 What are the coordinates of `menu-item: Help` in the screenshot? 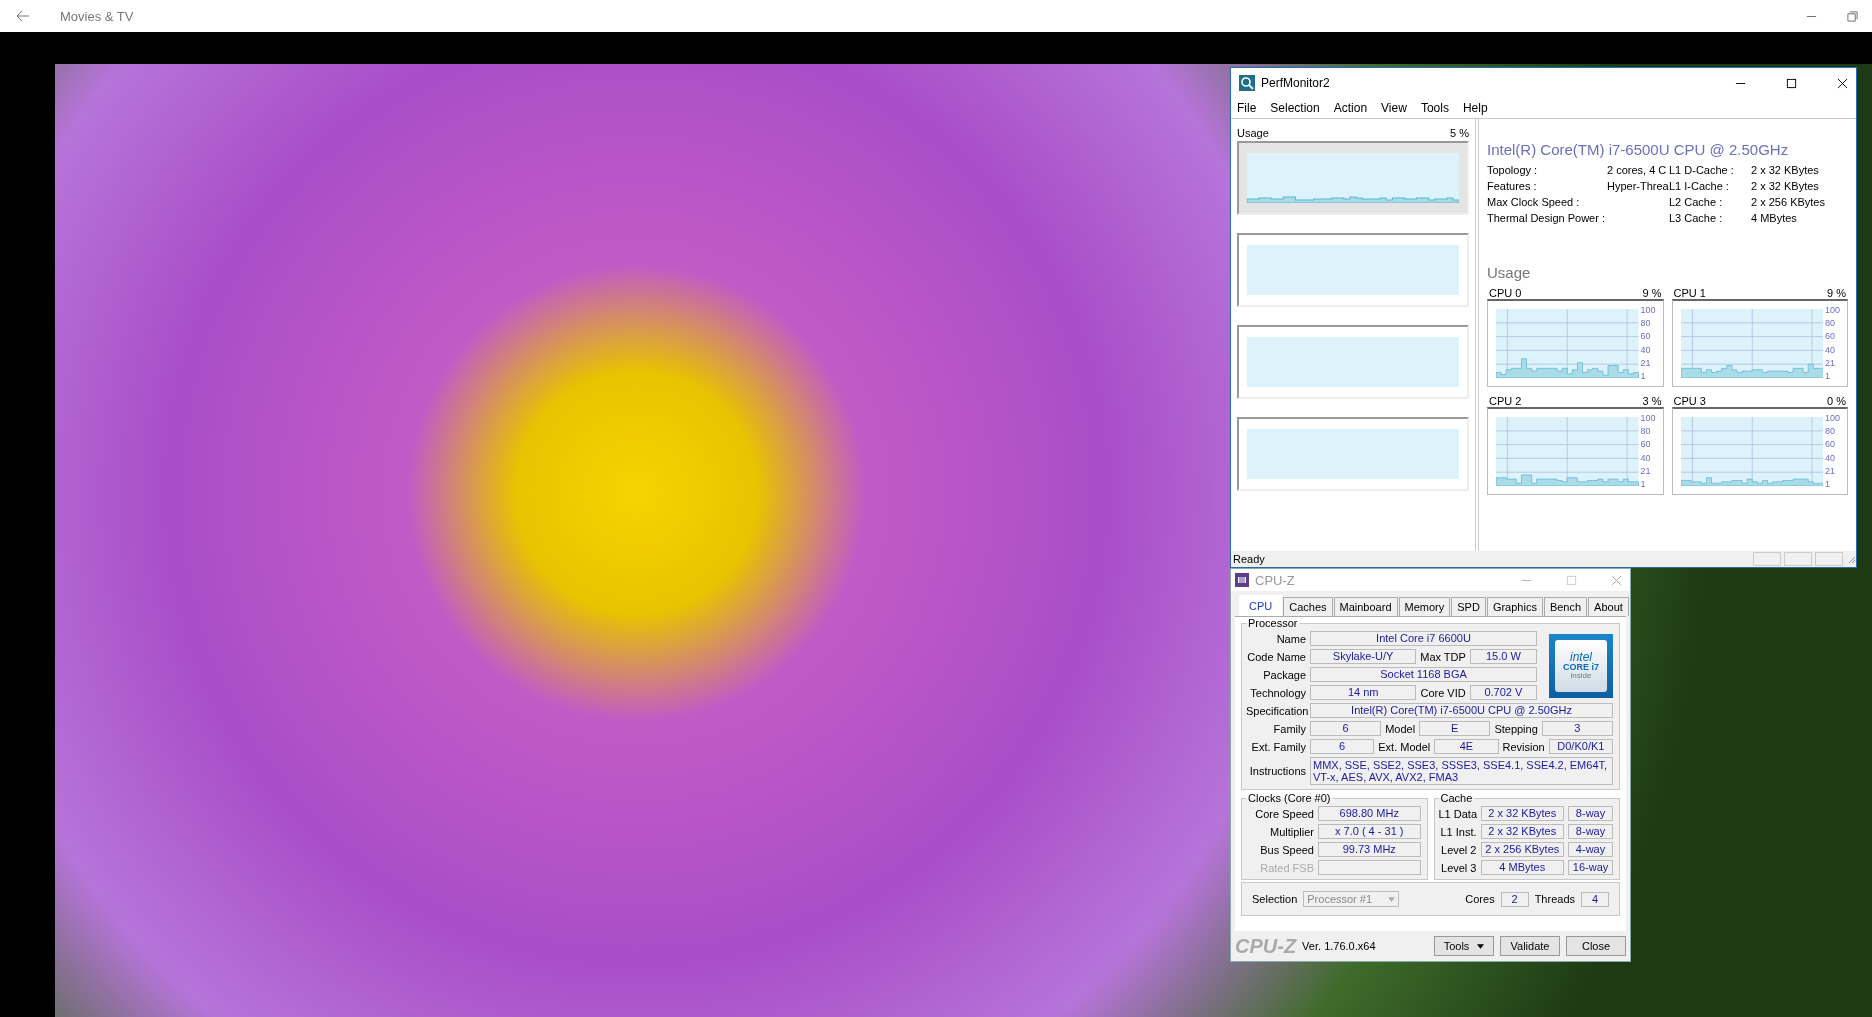 It's located at (1475, 108).